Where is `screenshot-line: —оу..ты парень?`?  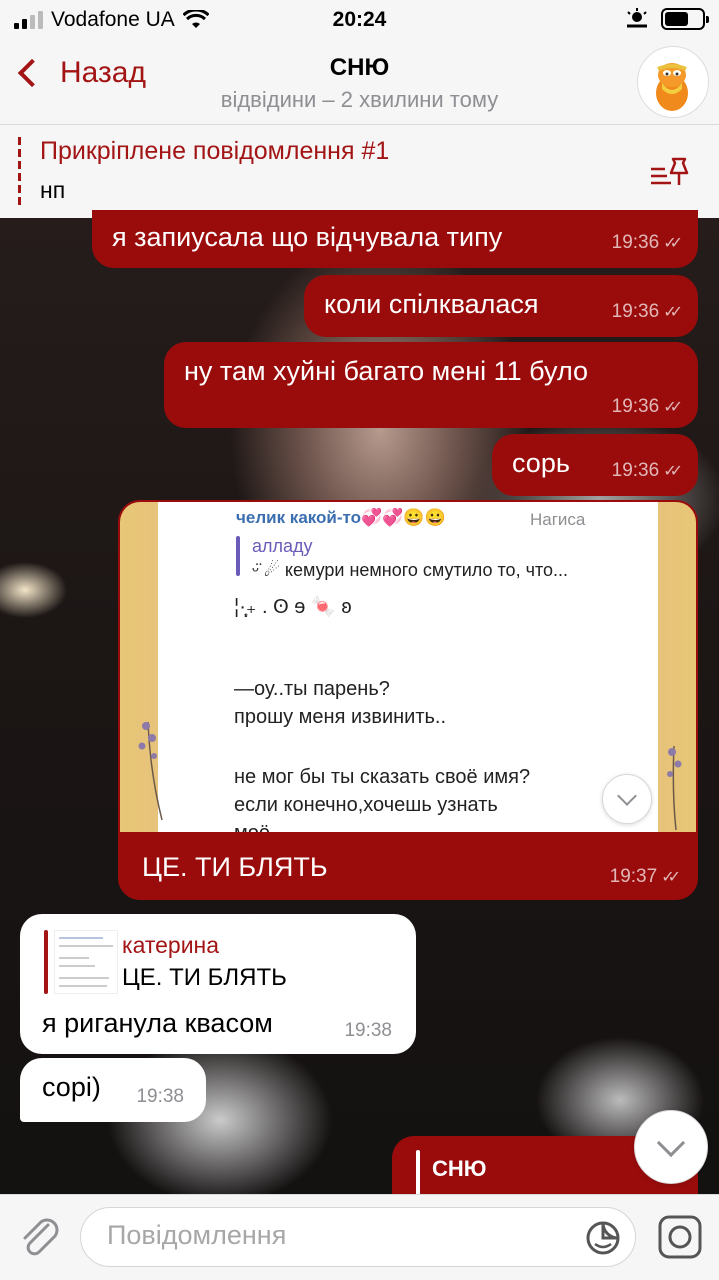
screenshot-line: —оу..ты парень? is located at coordinates (312, 689).